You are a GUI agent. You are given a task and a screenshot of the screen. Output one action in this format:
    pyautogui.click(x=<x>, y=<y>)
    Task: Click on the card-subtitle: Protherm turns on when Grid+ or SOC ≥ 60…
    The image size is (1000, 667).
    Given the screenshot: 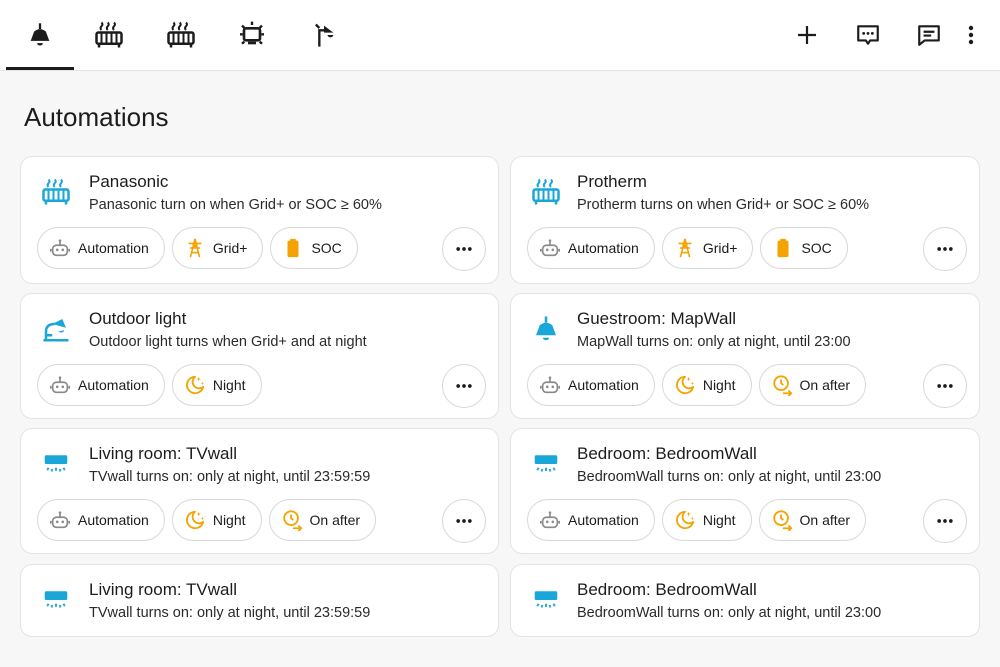 What is the action you would take?
    pyautogui.click(x=723, y=205)
    